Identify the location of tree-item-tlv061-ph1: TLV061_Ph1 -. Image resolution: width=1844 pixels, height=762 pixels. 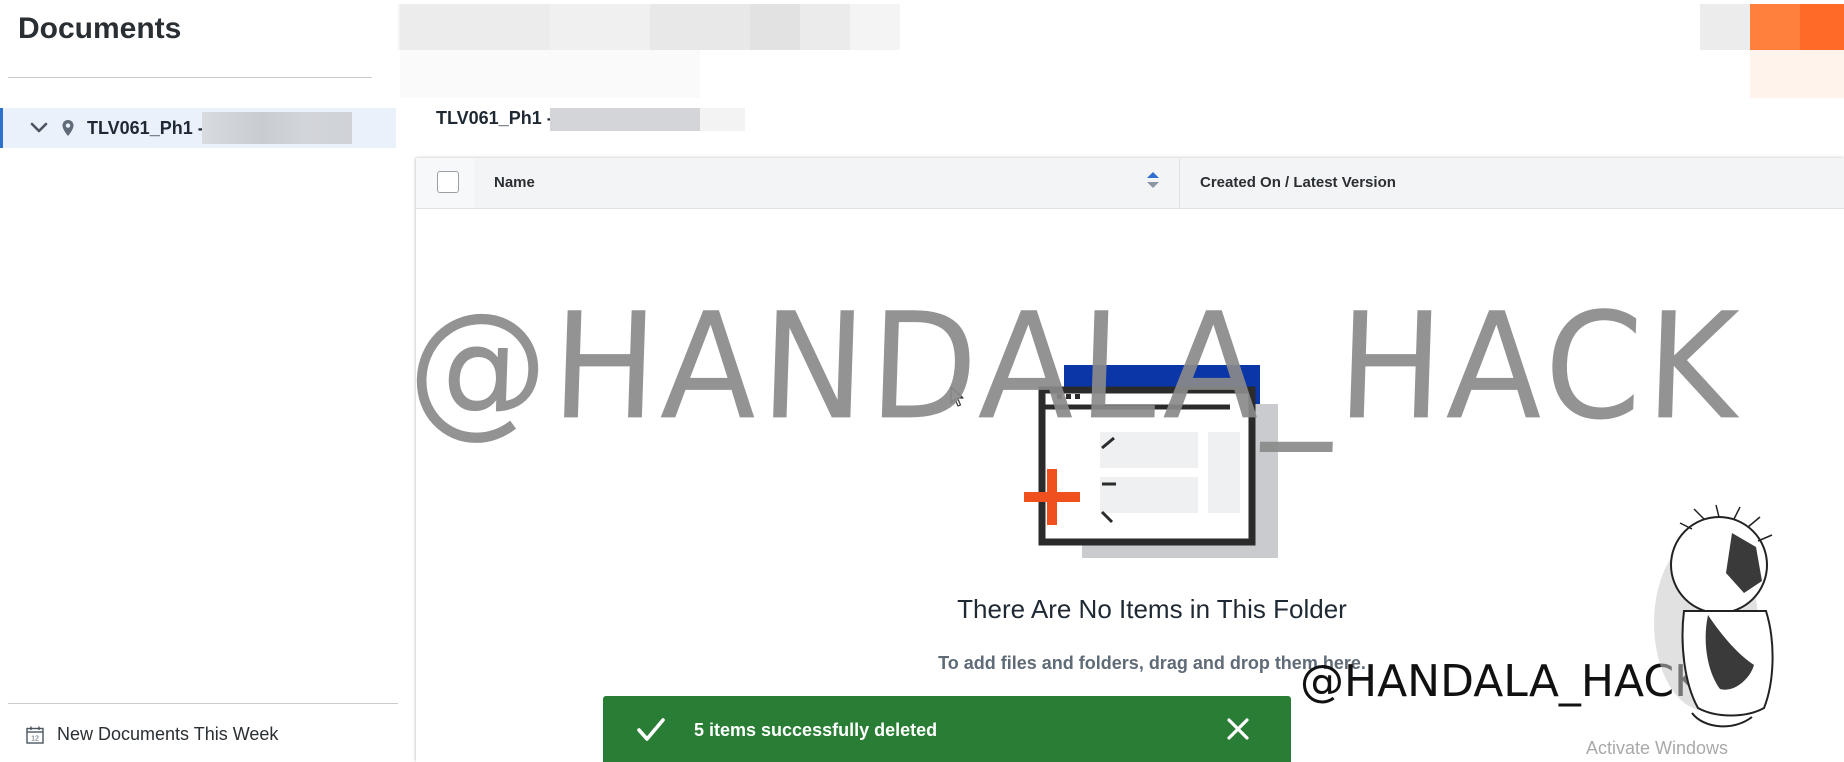
(198, 128).